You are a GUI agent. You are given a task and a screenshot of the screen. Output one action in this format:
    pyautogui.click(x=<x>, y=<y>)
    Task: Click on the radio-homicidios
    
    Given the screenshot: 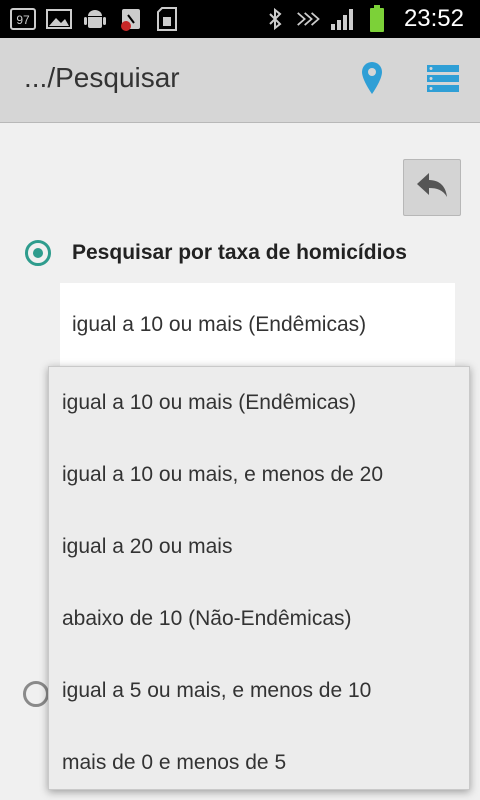 What is the action you would take?
    pyautogui.click(x=38, y=253)
    